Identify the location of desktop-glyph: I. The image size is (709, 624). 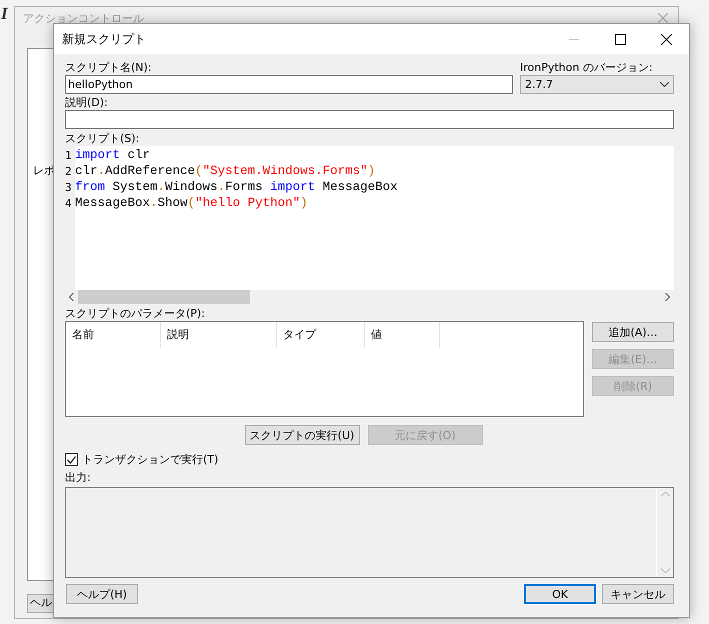
(4, 14).